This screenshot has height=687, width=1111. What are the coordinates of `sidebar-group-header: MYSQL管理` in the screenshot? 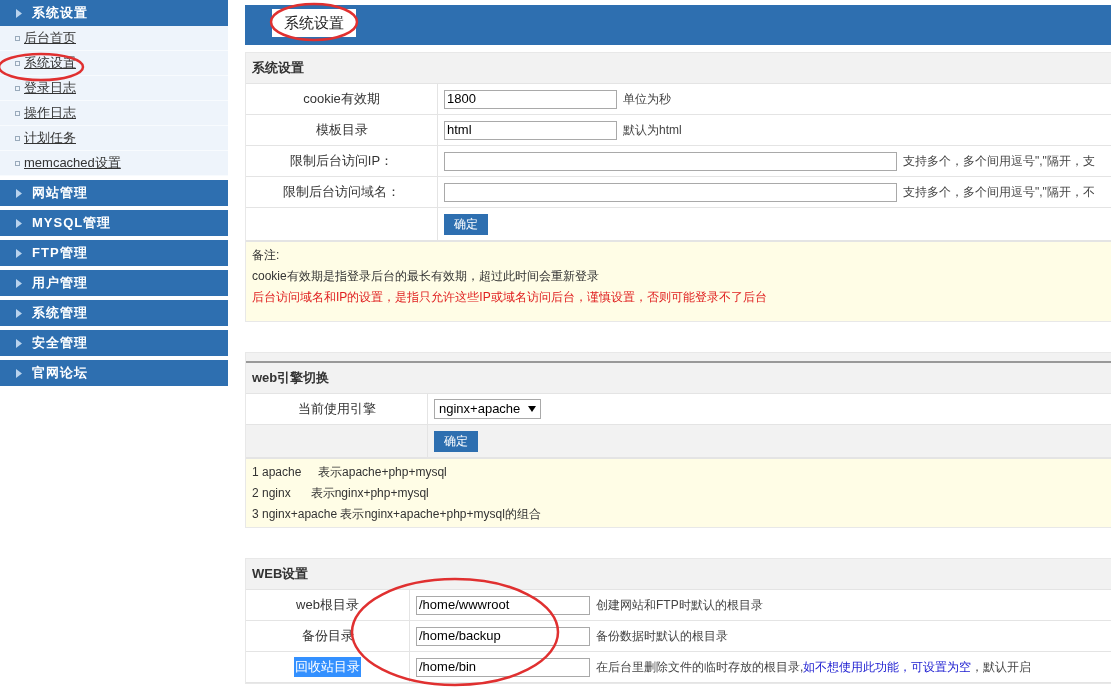 It's located at (114, 223).